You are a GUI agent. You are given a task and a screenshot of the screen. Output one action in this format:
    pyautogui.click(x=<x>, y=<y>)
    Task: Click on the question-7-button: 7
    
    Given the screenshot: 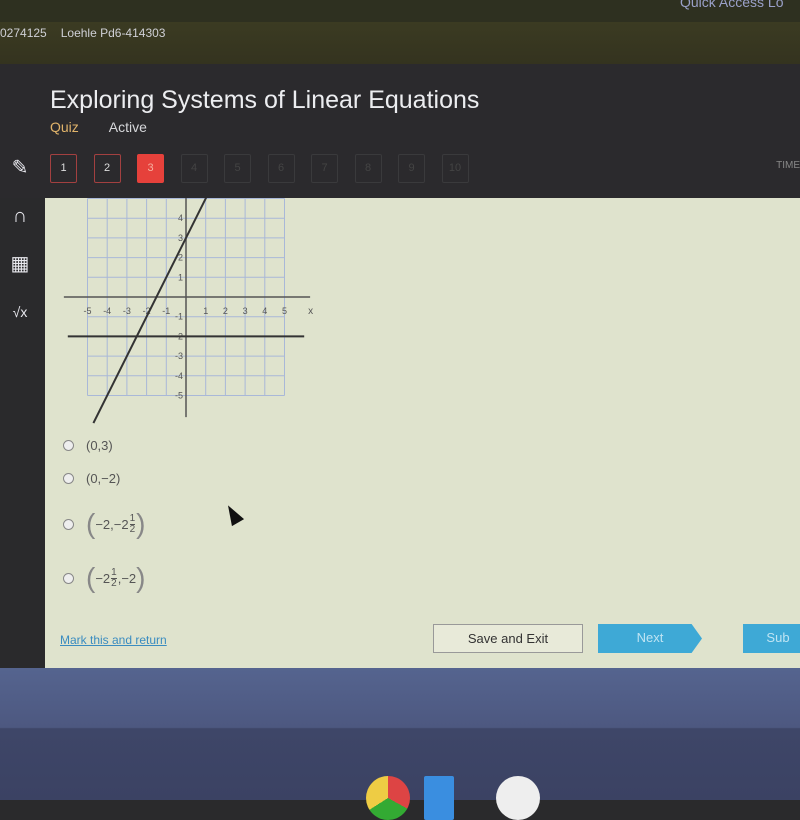 What is the action you would take?
    pyautogui.click(x=324, y=168)
    